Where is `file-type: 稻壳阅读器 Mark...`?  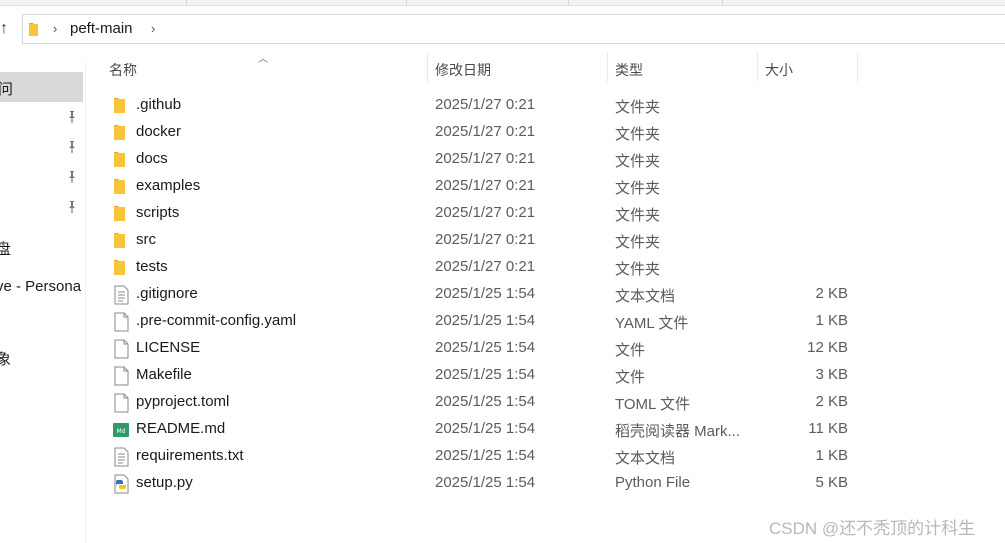 file-type: 稻壳阅读器 Mark... is located at coordinates (678, 431).